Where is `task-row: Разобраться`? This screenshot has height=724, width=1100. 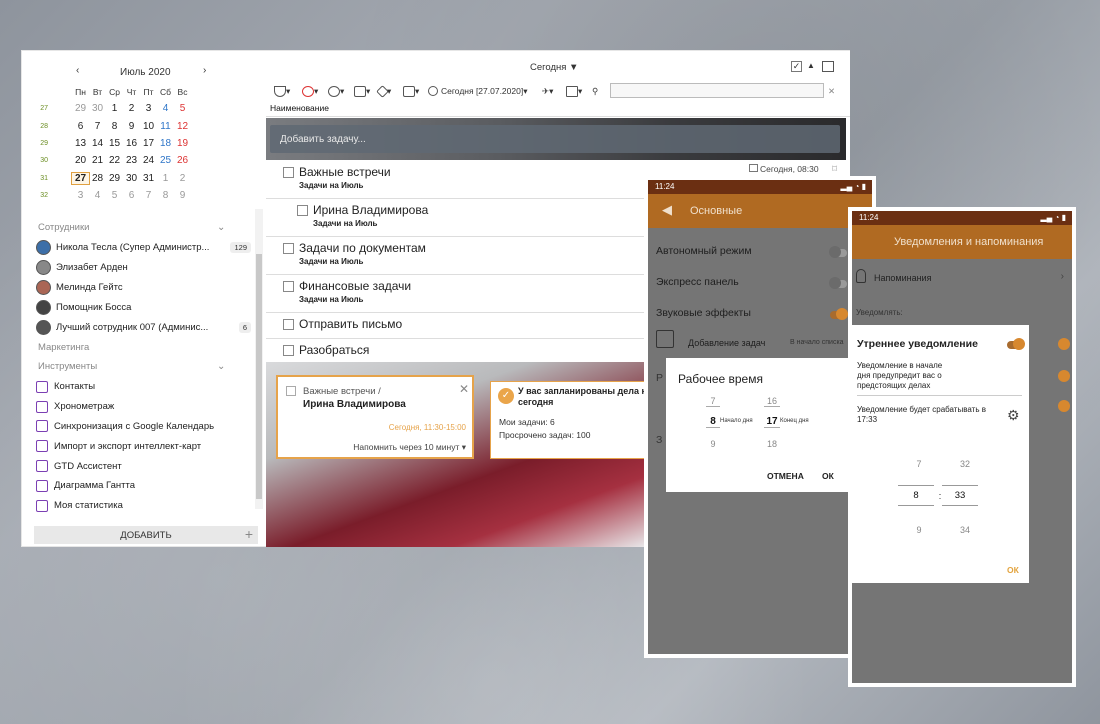
task-row: Разобраться is located at coordinates (456, 351).